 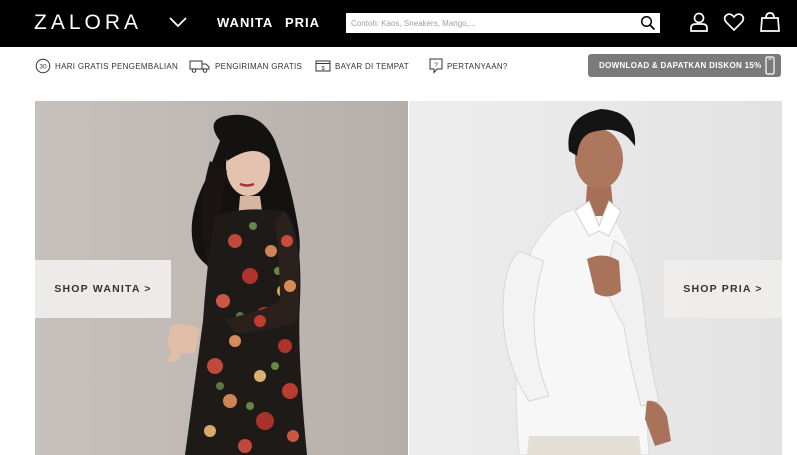 I want to click on shopping-bag-icon, so click(x=770, y=22).